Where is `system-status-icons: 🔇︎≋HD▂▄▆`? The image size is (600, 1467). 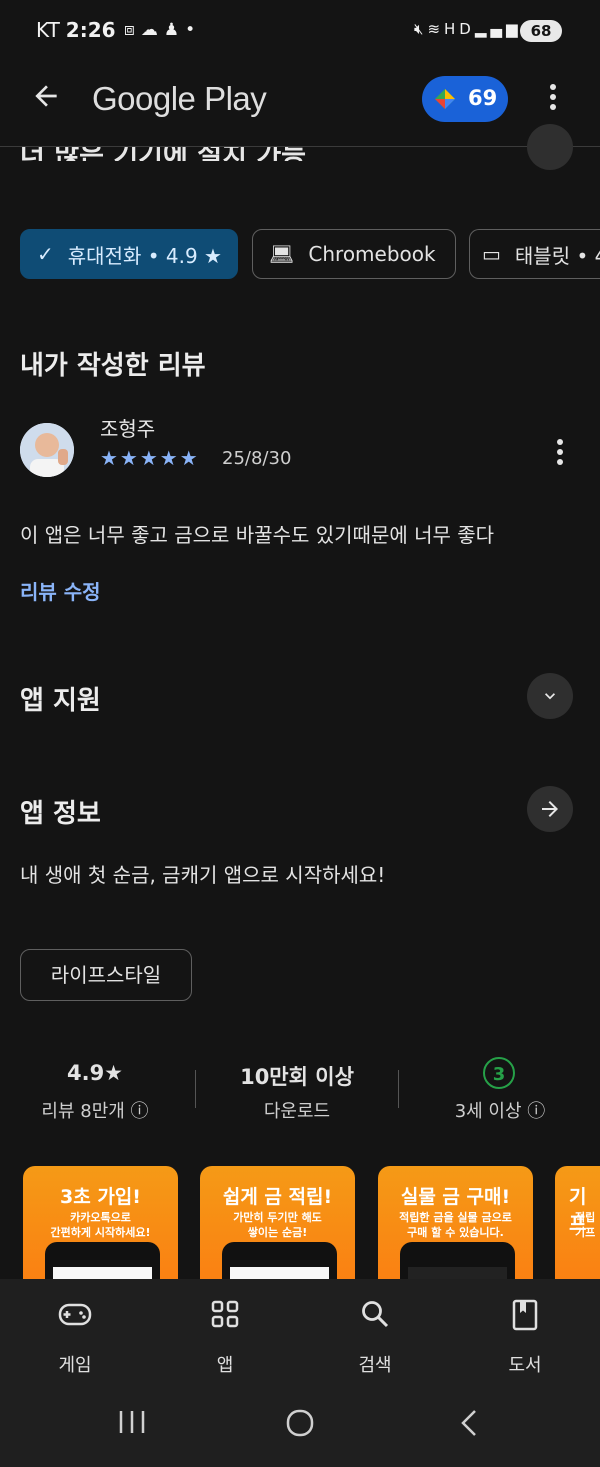 system-status-icons: 🔇︎≋HD▂▄▆ is located at coordinates (467, 29).